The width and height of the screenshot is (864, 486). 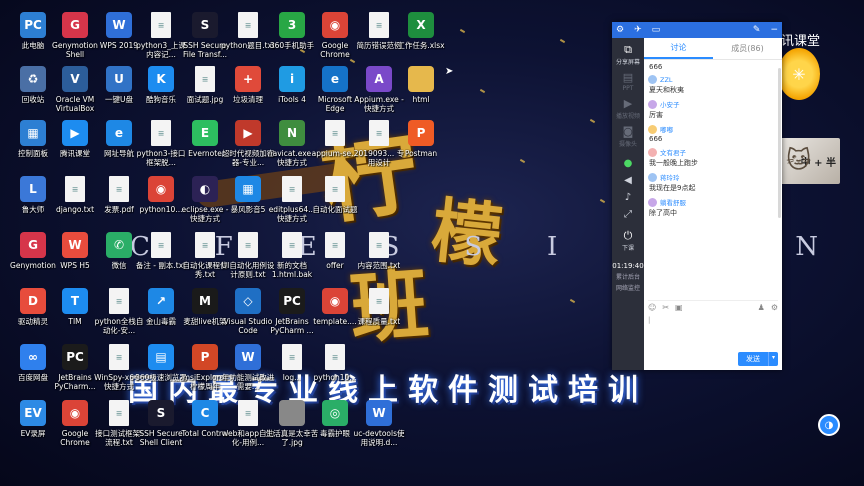 What do you see at coordinates (33, 357) in the screenshot?
I see `desktop-app-icon: ∞` at bounding box center [33, 357].